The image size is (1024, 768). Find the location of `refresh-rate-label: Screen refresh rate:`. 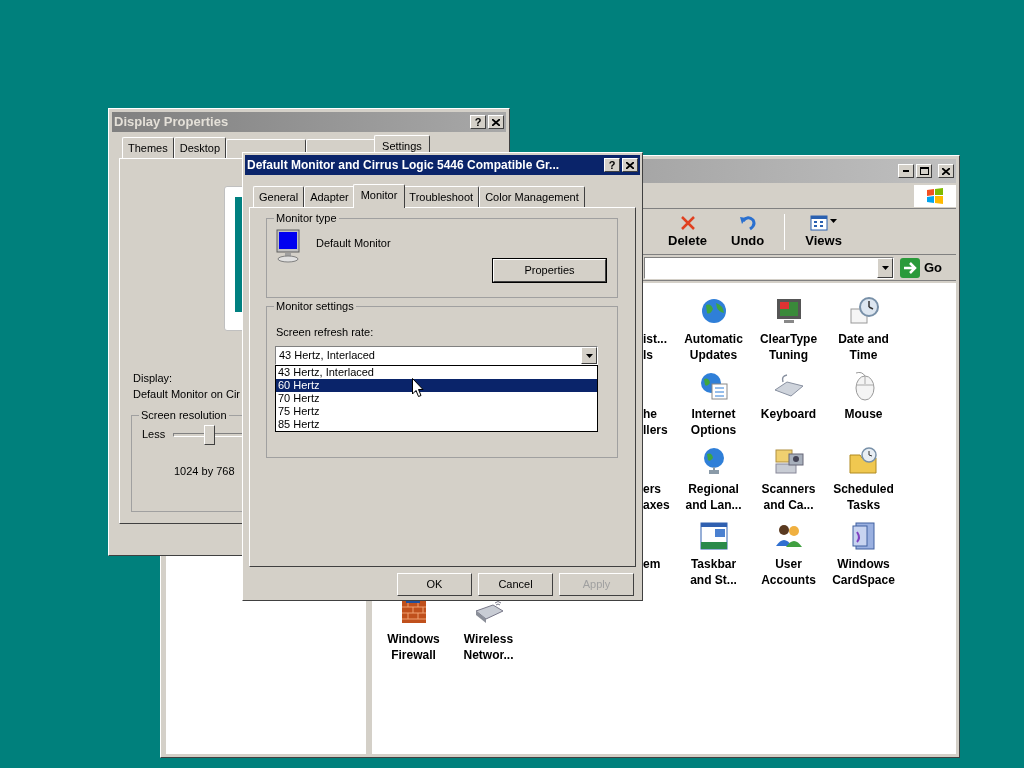

refresh-rate-label: Screen refresh rate: is located at coordinates (325, 332).